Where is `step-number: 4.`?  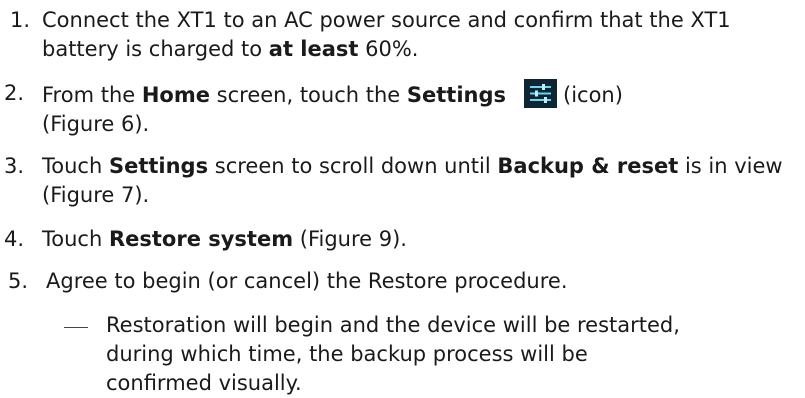
step-number: 4. is located at coordinates (14, 239).